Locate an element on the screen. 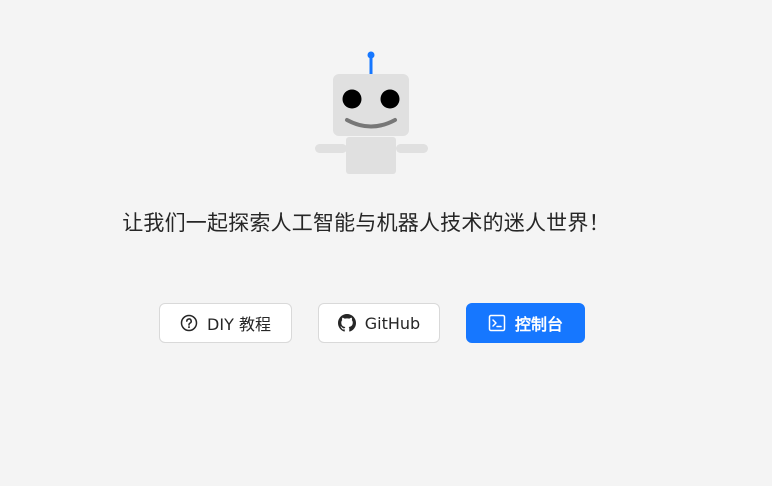 This screenshot has width=772, height=486. github-button: GitHub is located at coordinates (379, 323).